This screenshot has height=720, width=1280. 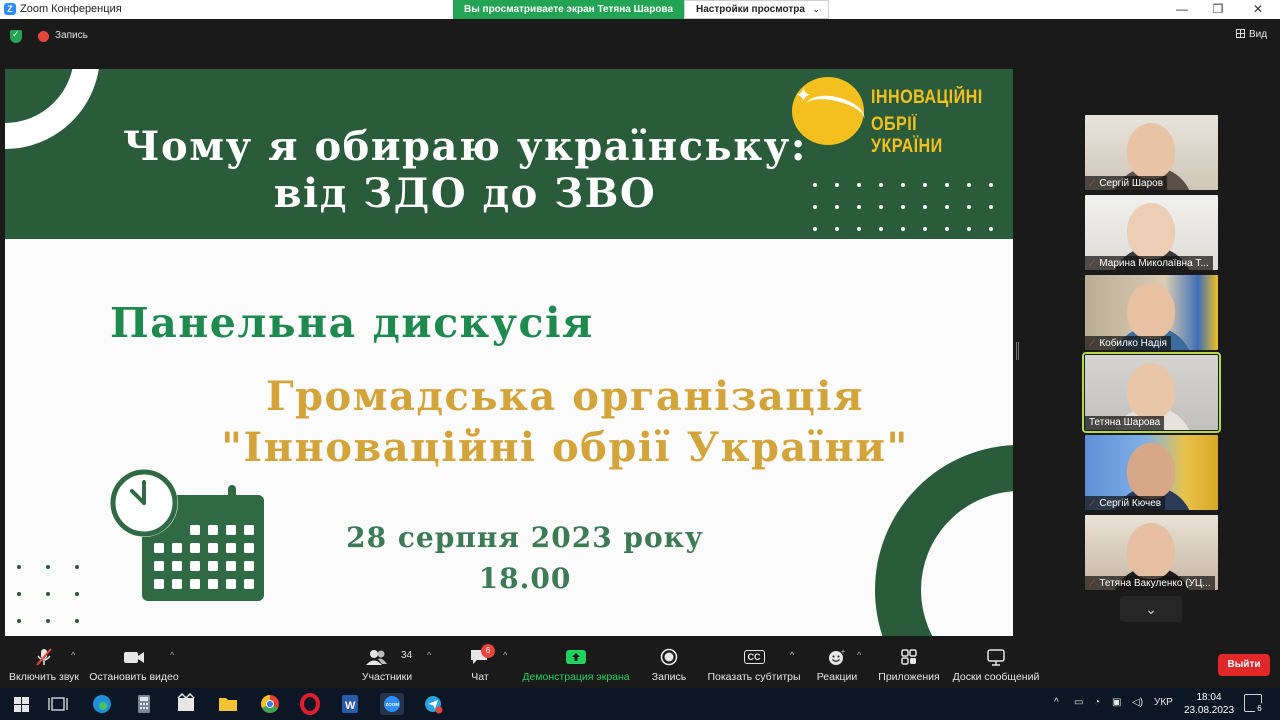 I want to click on svg-text: ZOOM, so click(x=393, y=704).